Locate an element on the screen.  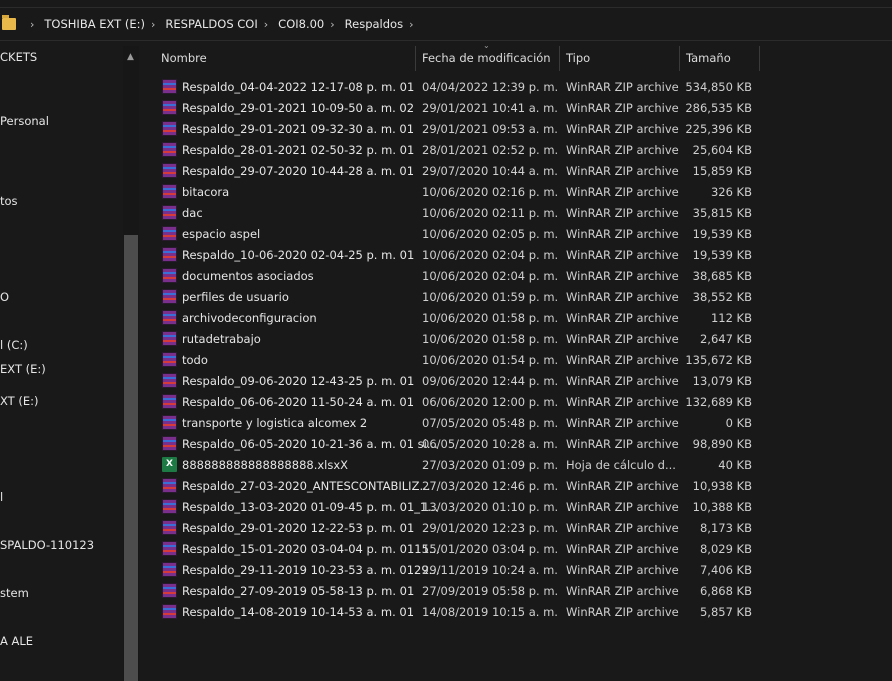
file-date: 15/01/2020 03:04 p. m. is located at coordinates (490, 549).